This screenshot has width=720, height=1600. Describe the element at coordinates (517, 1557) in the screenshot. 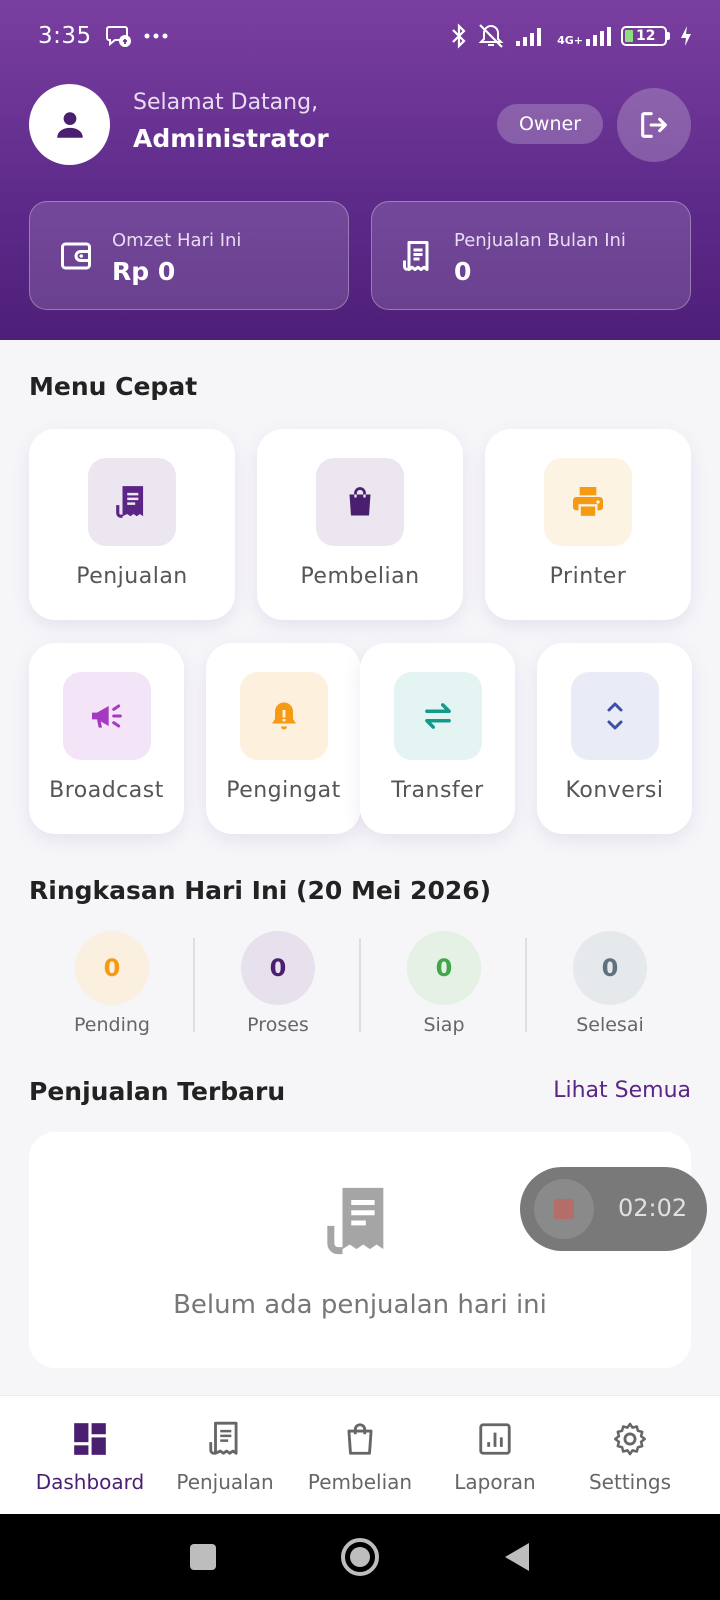

I see `back-icon` at that location.